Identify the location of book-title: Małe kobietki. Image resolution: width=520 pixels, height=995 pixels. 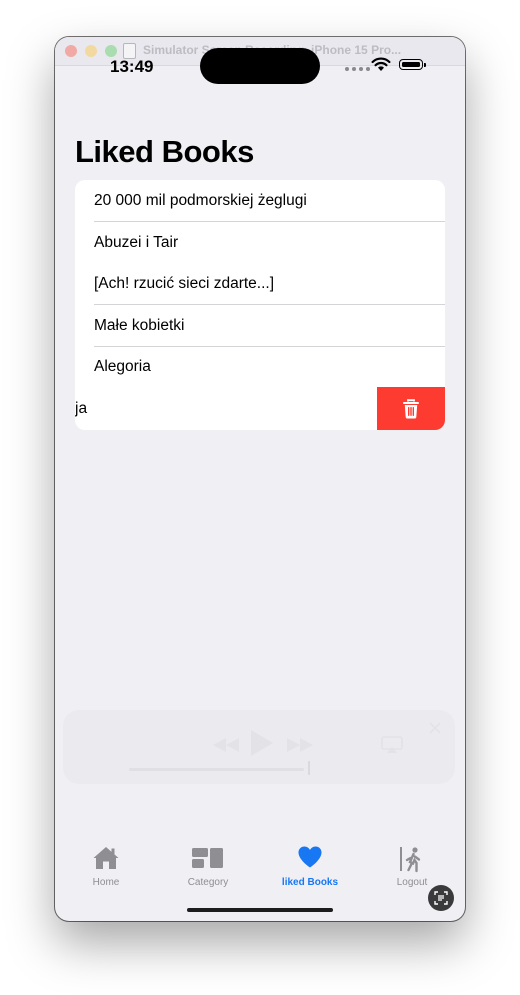
(139, 325).